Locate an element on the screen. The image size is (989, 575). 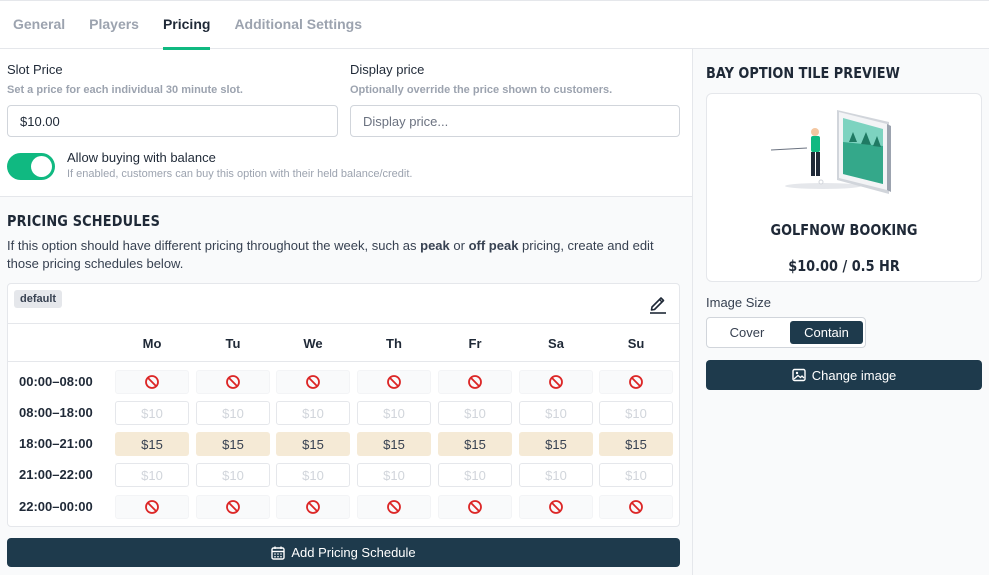
slot-price-label: Slot Price is located at coordinates (35, 69).